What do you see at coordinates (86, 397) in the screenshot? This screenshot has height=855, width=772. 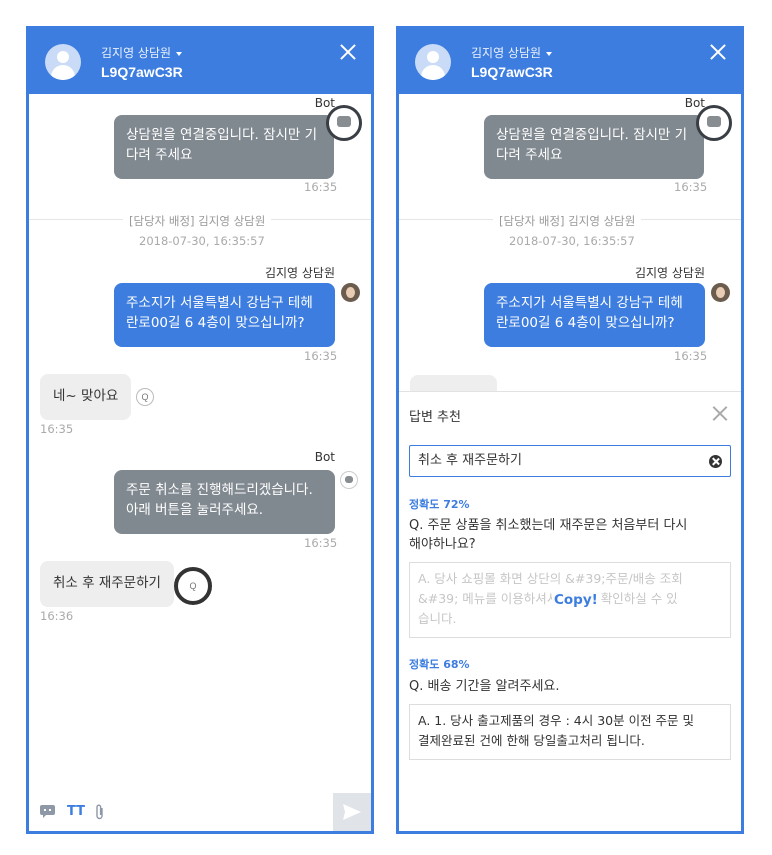 I see `user-message: 네~ 맞아요` at bounding box center [86, 397].